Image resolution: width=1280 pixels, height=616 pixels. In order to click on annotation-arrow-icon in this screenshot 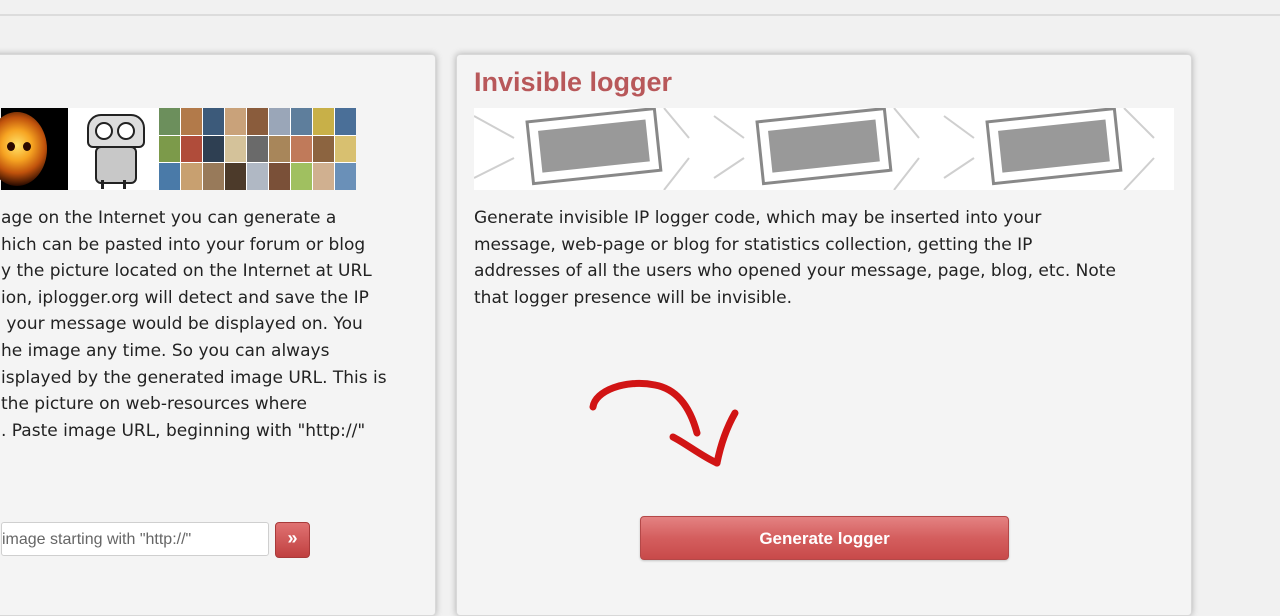, I will do `click(664, 423)`.